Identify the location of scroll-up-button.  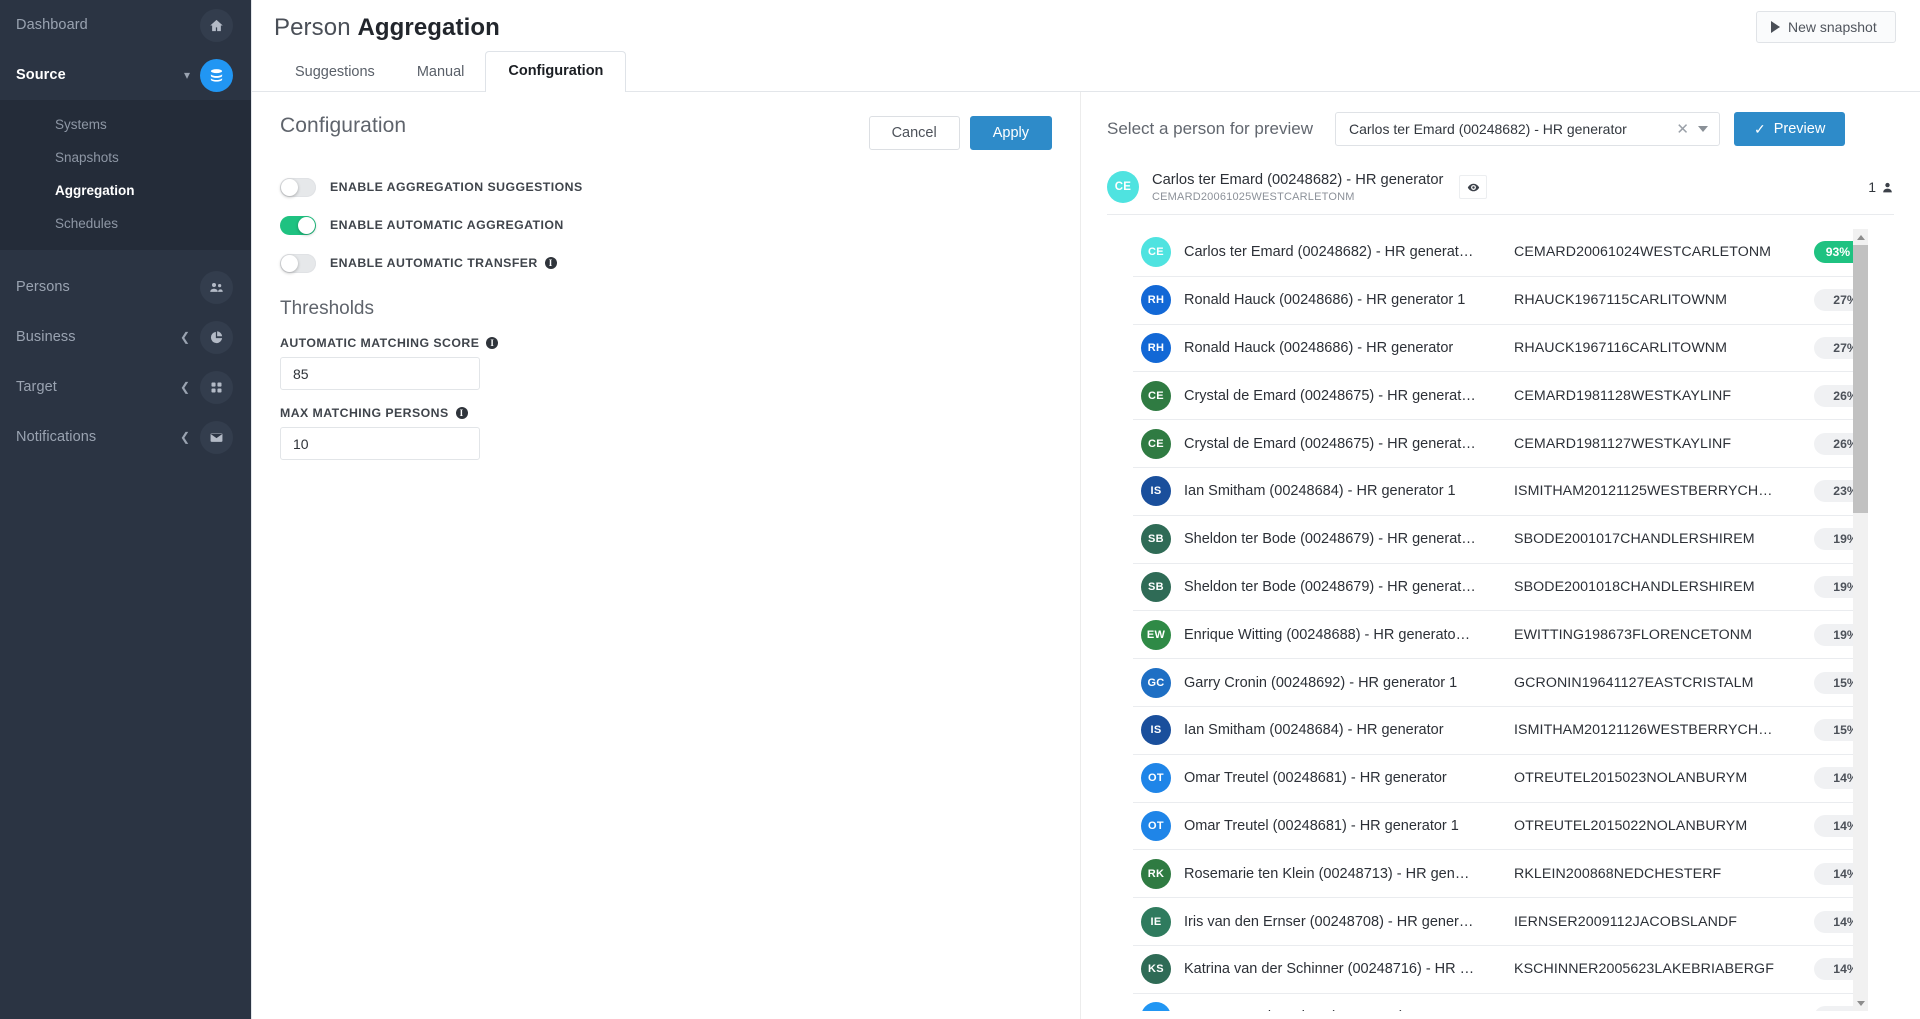
(1860, 237).